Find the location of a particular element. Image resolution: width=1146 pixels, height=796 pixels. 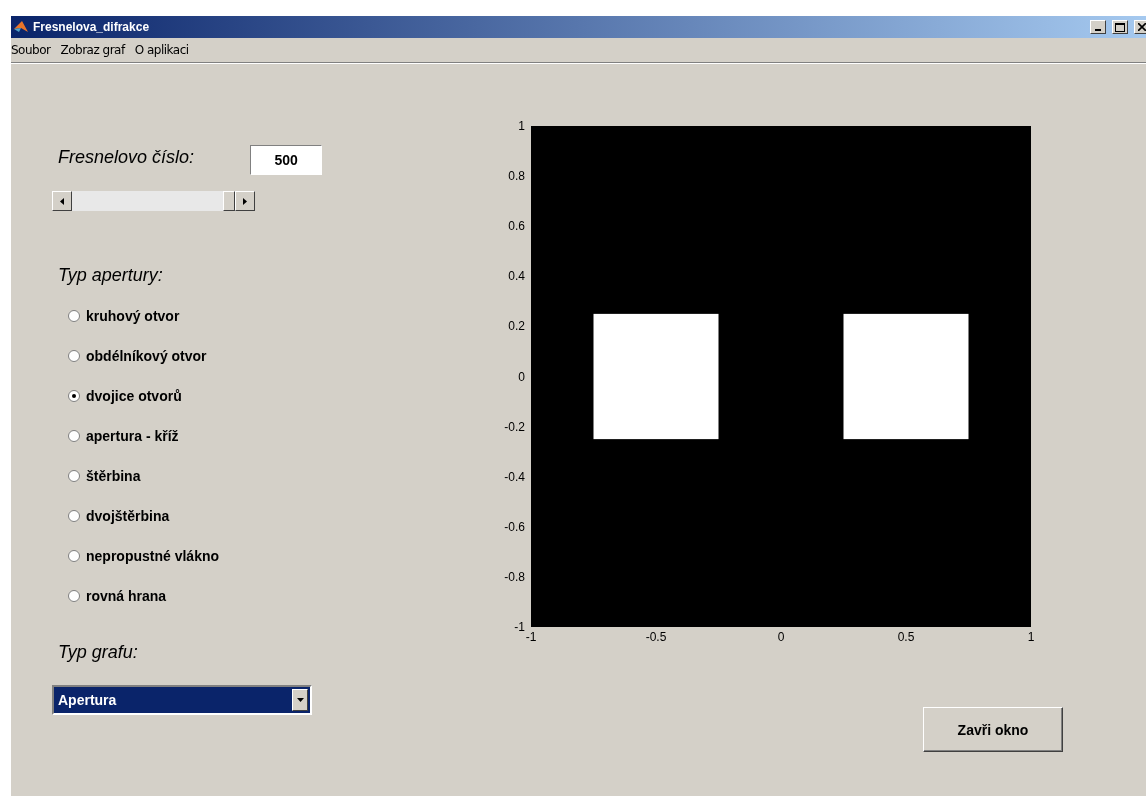

y-tick-label: -0.2 is located at coordinates (514, 426).